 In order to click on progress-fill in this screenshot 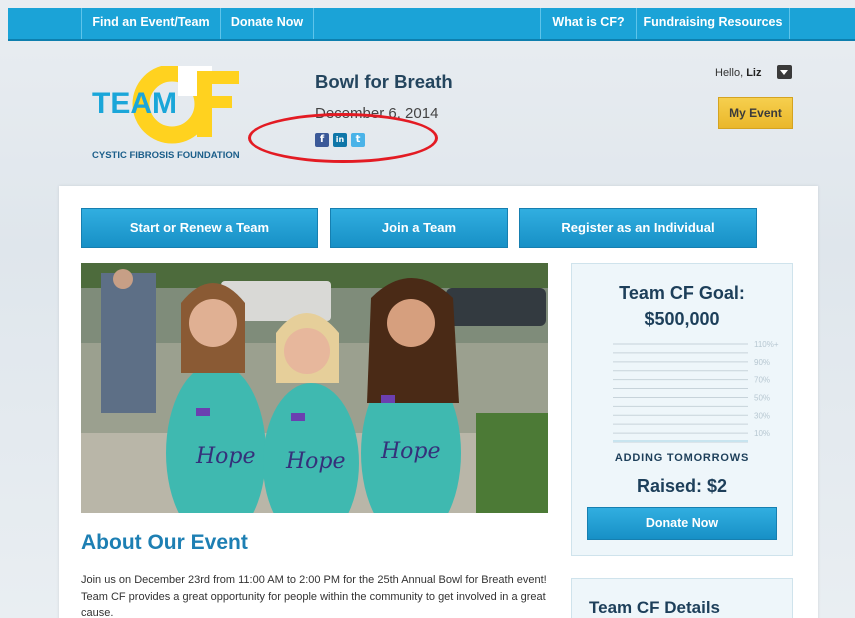, I will do `click(680, 441)`.